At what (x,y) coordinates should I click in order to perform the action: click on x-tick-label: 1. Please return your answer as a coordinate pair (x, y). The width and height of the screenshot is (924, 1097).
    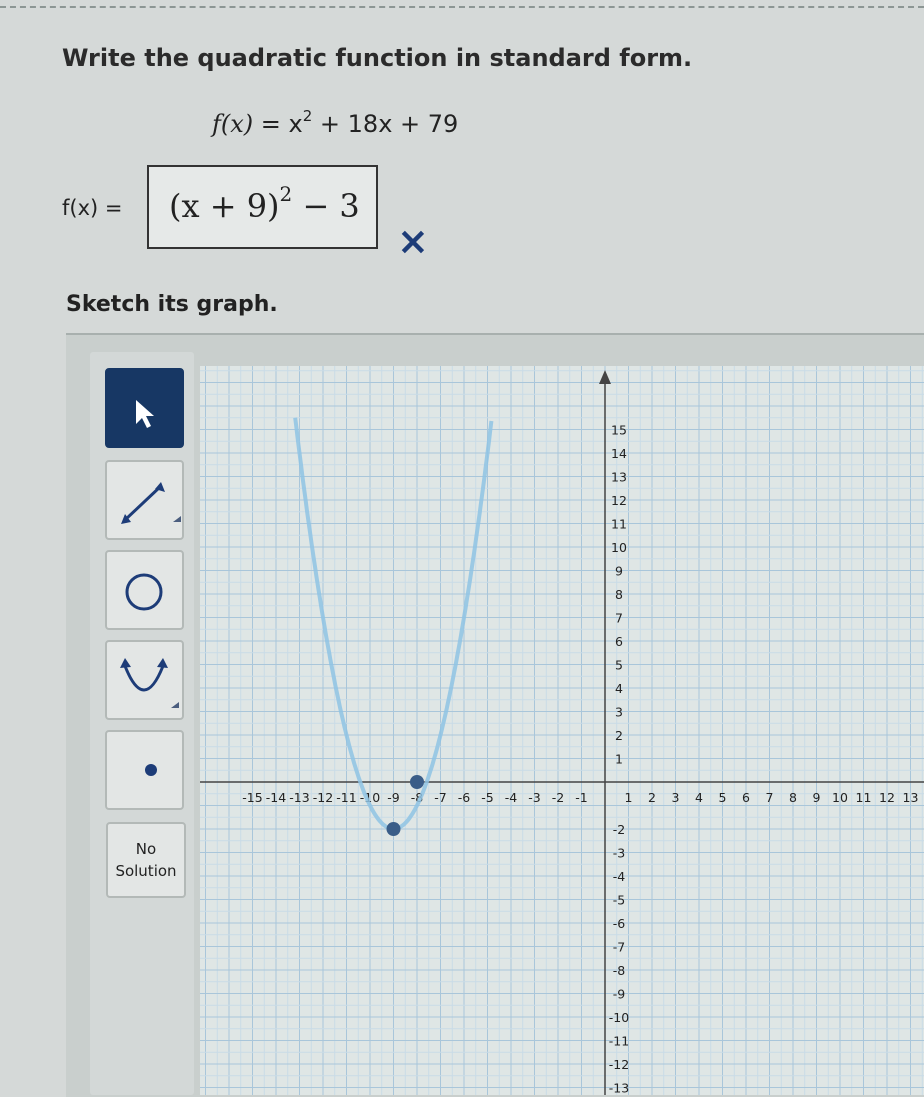
    Looking at the image, I should click on (629, 797).